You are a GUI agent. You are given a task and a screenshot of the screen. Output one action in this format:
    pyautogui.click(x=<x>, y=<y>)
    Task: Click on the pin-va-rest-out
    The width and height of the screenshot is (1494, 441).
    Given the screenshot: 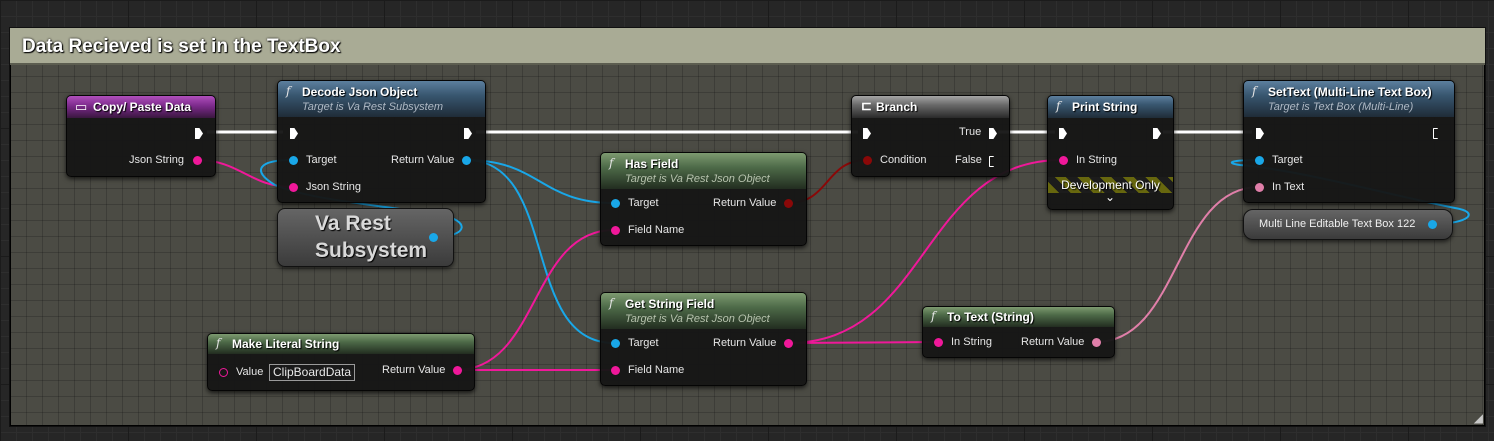 What is the action you would take?
    pyautogui.click(x=433, y=237)
    